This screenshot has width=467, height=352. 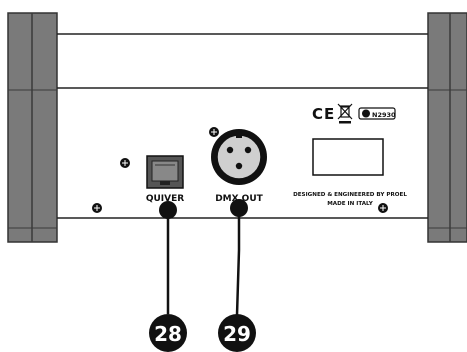 What do you see at coordinates (165, 172) in the screenshot?
I see `quiver-port` at bounding box center [165, 172].